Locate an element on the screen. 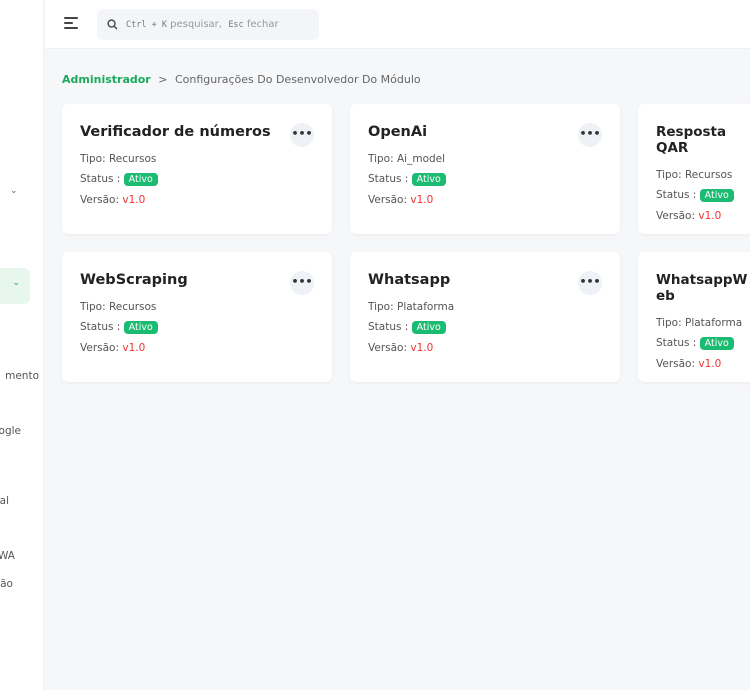  sidebar-item: WA is located at coordinates (7, 556).